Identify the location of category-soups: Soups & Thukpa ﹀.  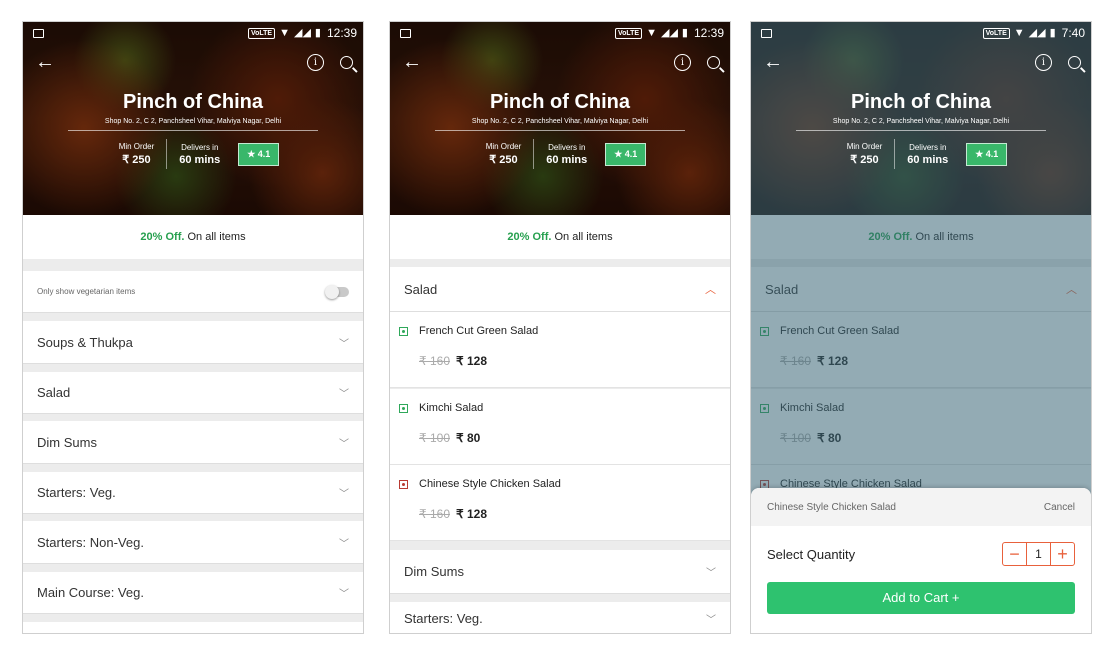
(193, 342).